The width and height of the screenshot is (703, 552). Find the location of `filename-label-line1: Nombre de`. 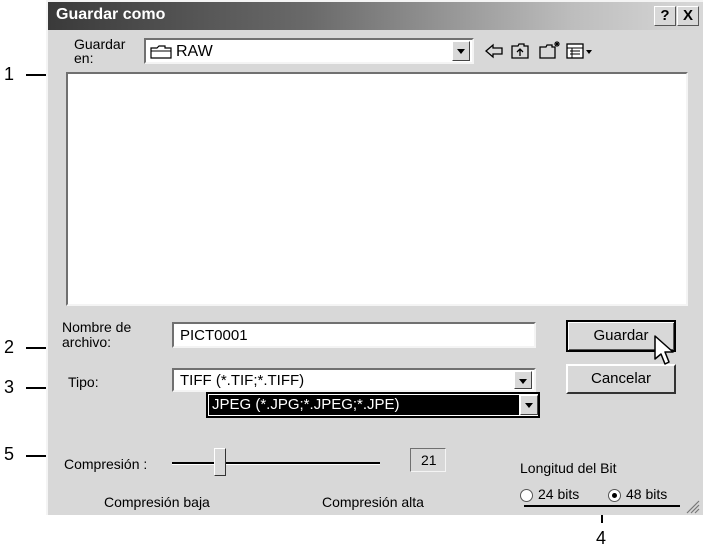

filename-label-line1: Nombre de is located at coordinates (97, 327).